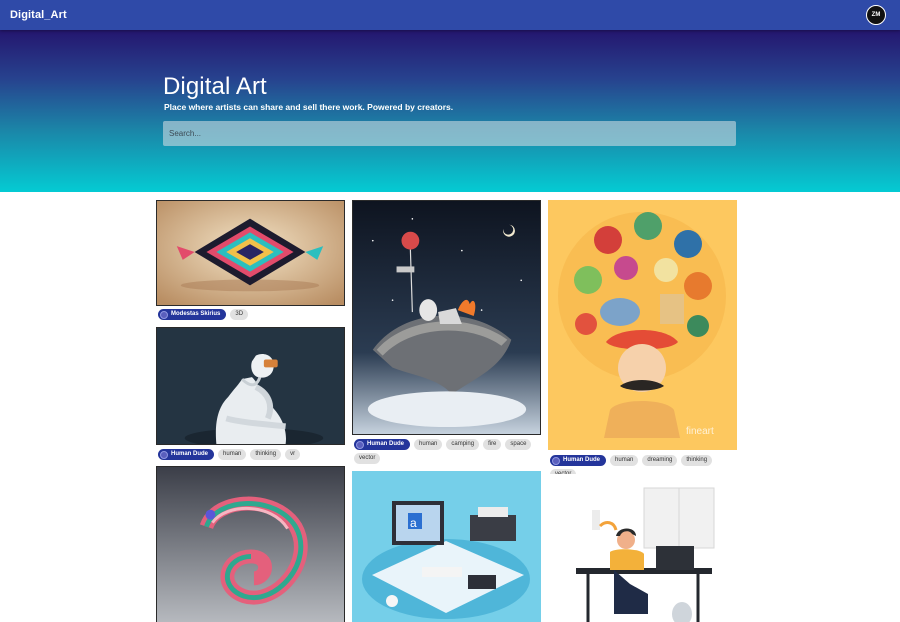 This screenshot has width=900, height=622. What do you see at coordinates (642, 325) in the screenshot?
I see `artwork-image-india-doodle: fineart` at bounding box center [642, 325].